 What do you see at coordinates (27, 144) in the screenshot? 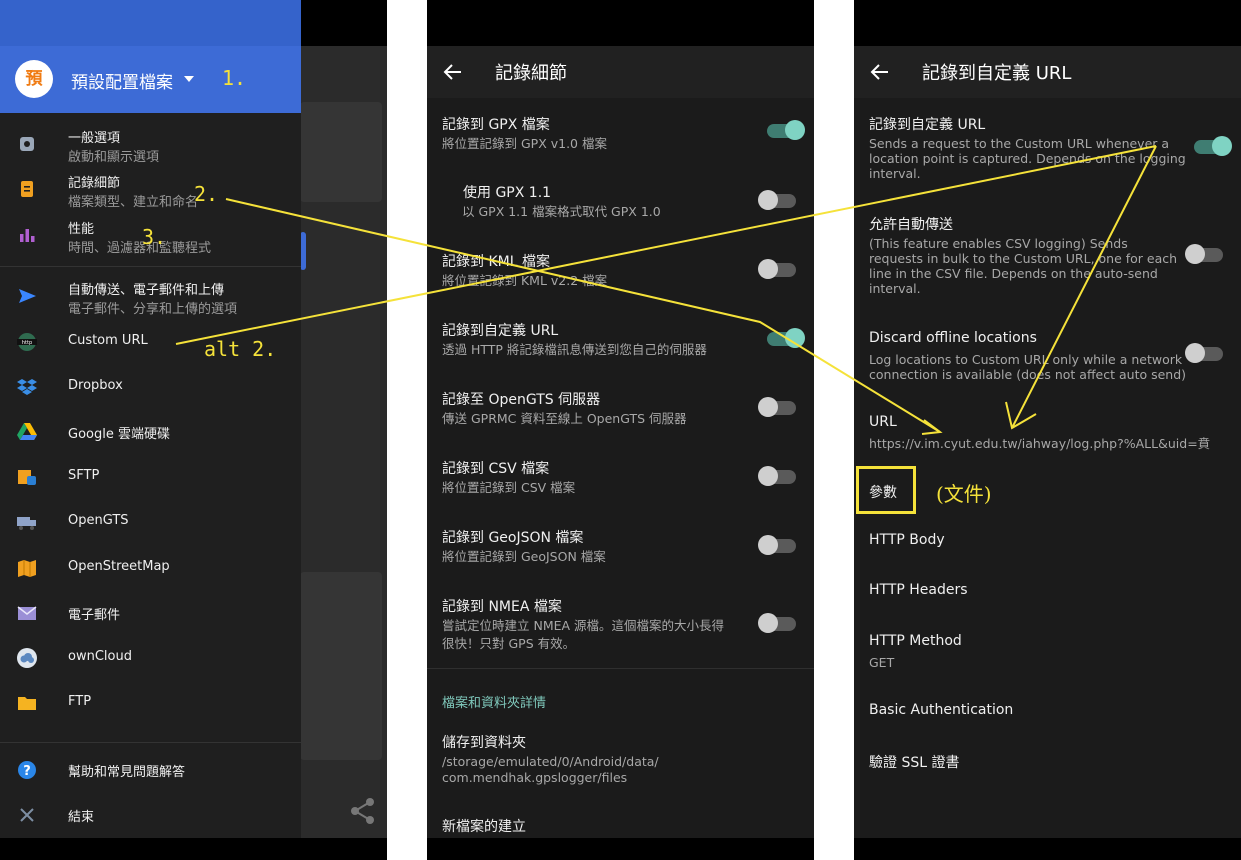
I see `gear-icon` at bounding box center [27, 144].